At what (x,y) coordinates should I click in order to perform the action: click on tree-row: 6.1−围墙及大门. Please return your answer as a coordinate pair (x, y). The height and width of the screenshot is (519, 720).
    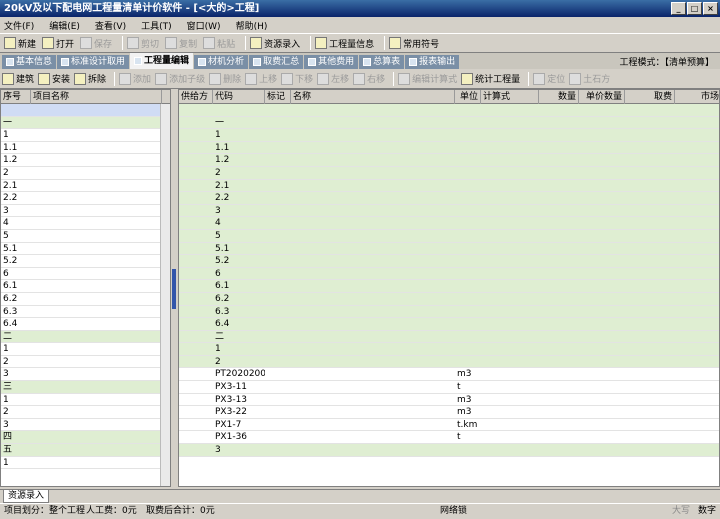
    Looking at the image, I should click on (85, 286).